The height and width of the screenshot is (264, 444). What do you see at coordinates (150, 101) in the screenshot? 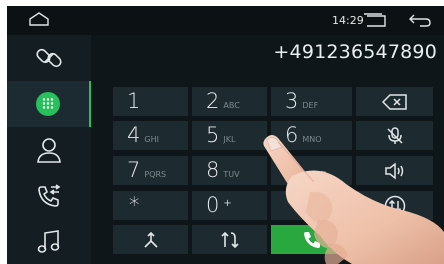
I see `key-1: 1` at bounding box center [150, 101].